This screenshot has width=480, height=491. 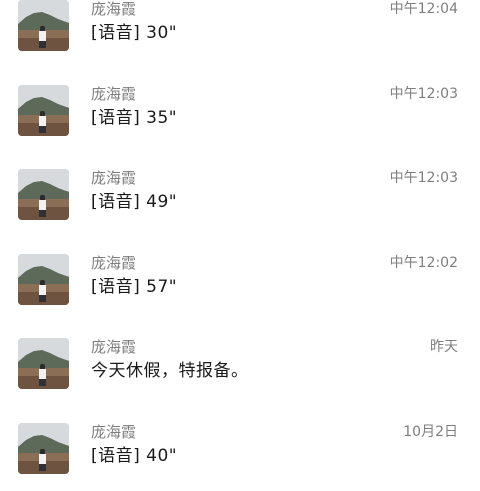 I want to click on message-preview: [语音] 30", so click(x=134, y=33).